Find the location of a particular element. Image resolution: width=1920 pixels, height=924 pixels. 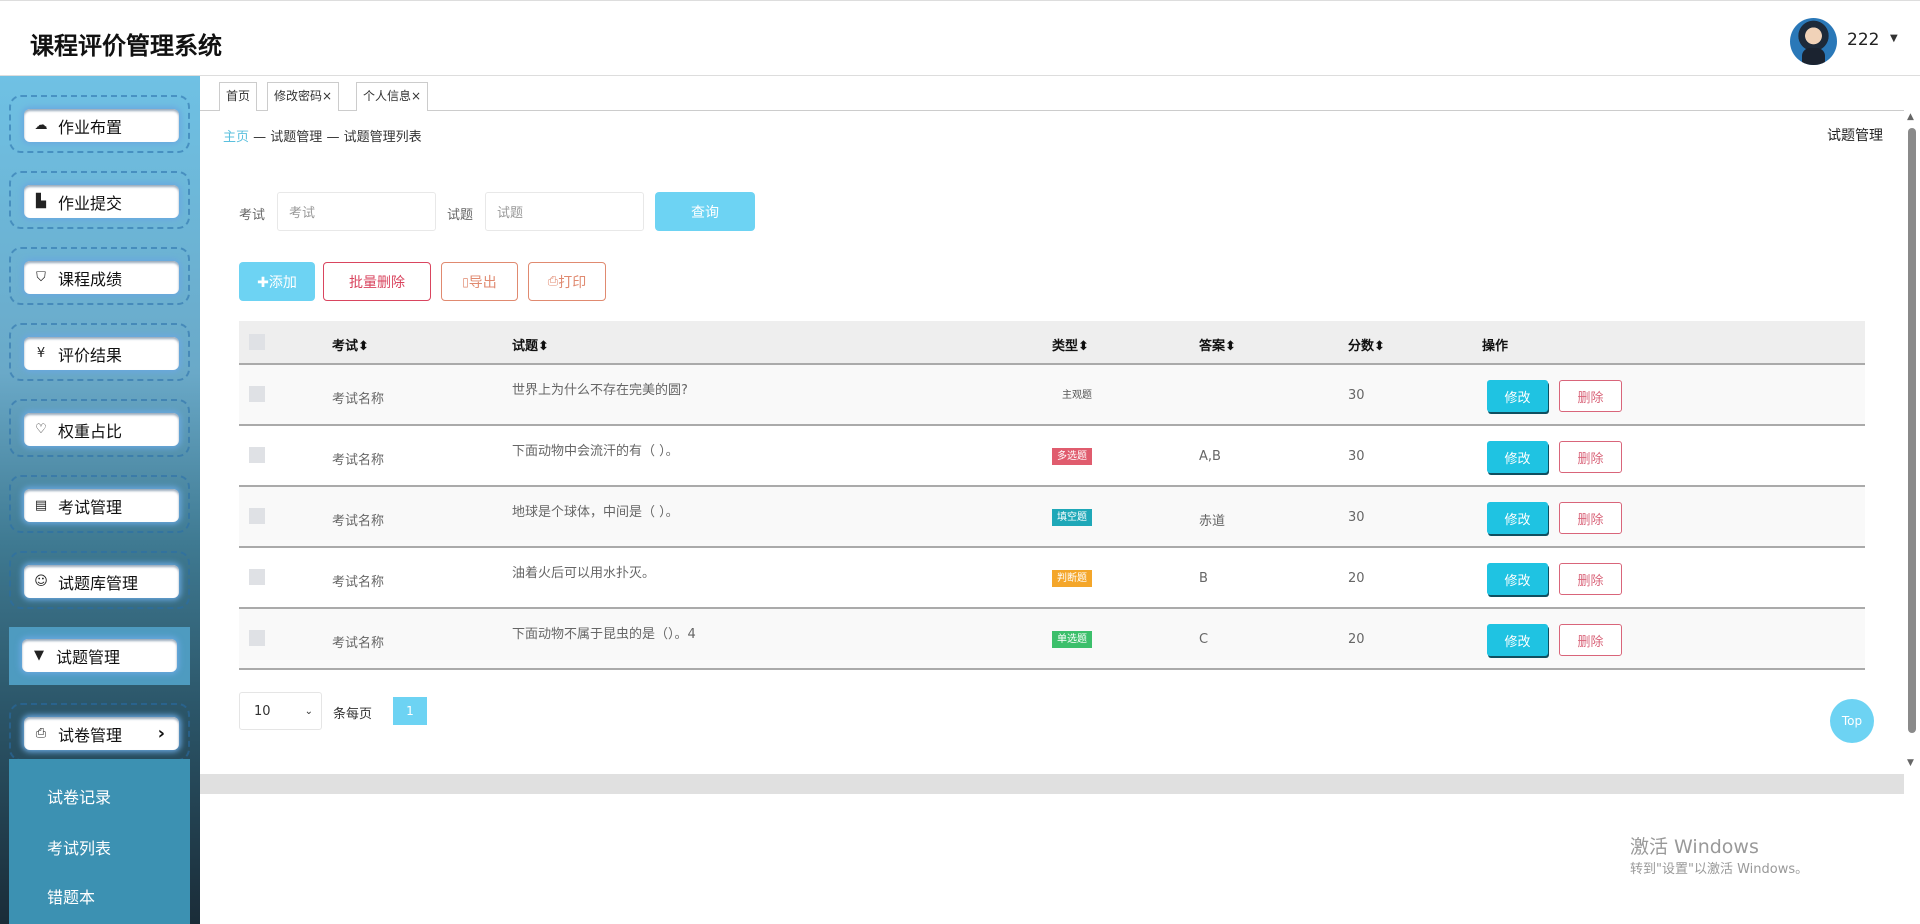

table-row: 考试名称 油着火后可以用水扑灭。 判断题 B 20 修改 删除 is located at coordinates (1052, 578).